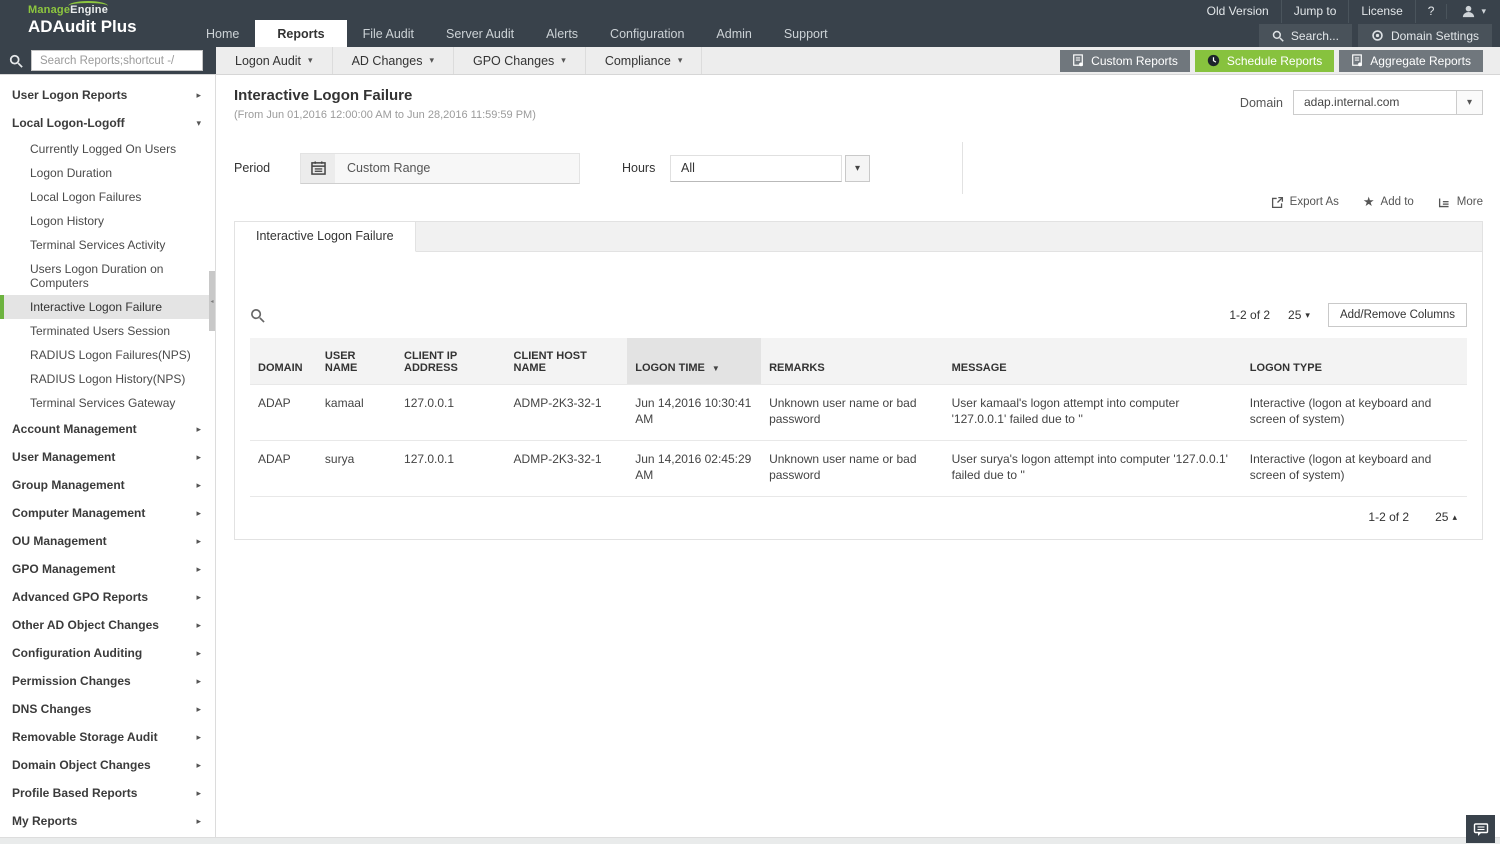 The width and height of the screenshot is (1500, 844). I want to click on table-cell: ADMP-2K3-32-1, so click(566, 412).